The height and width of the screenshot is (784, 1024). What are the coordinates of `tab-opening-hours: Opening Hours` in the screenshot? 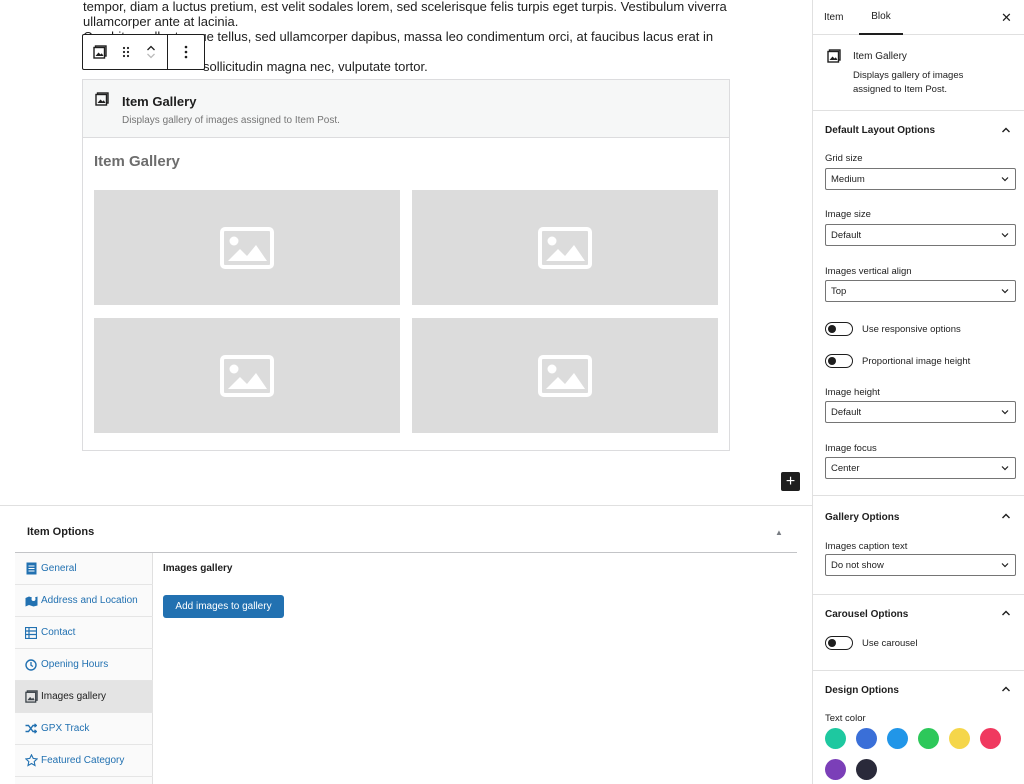 It's located at (84, 665).